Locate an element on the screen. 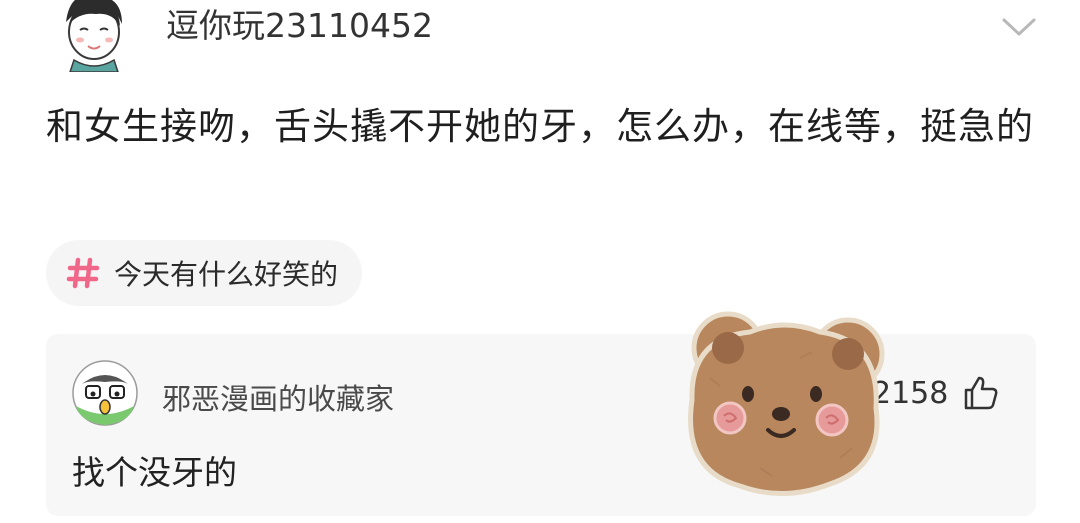 The image size is (1080, 523). thumbs-up-icon is located at coordinates (981, 393).